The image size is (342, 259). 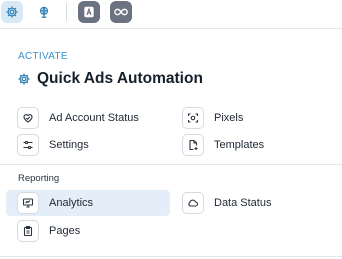 What do you see at coordinates (28, 118) in the screenshot?
I see `heart-check-icon` at bounding box center [28, 118].